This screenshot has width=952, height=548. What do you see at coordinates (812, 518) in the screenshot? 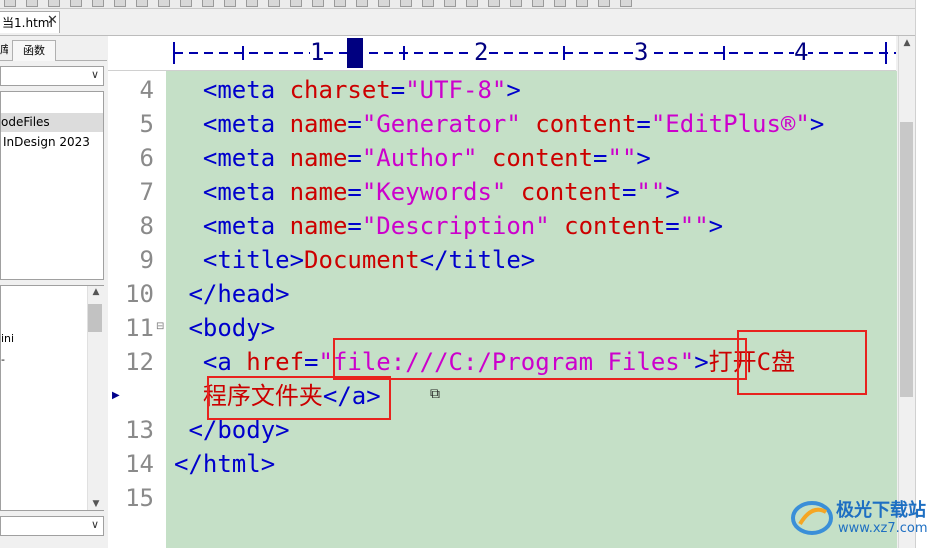
I see `watermark-logo-icon` at bounding box center [812, 518].